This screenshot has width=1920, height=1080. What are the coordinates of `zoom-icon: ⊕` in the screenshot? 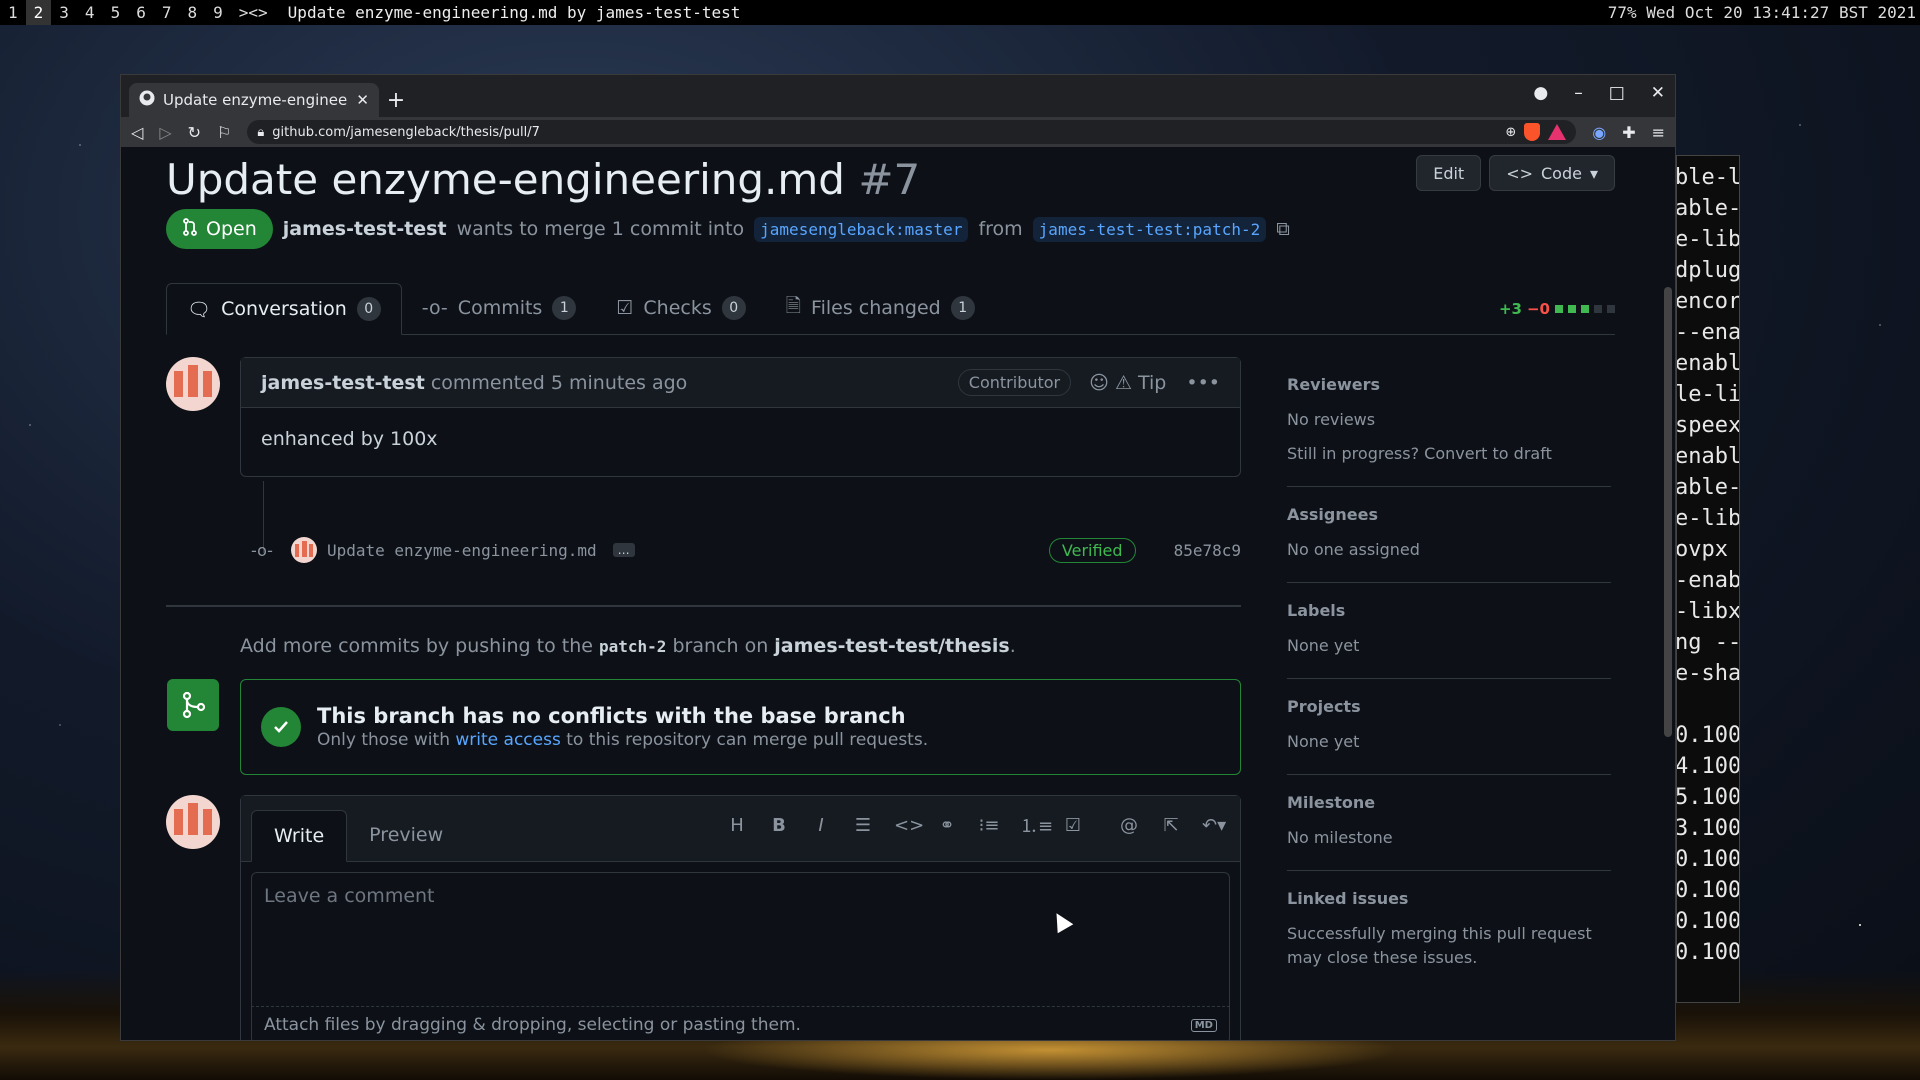 It's located at (1510, 132).